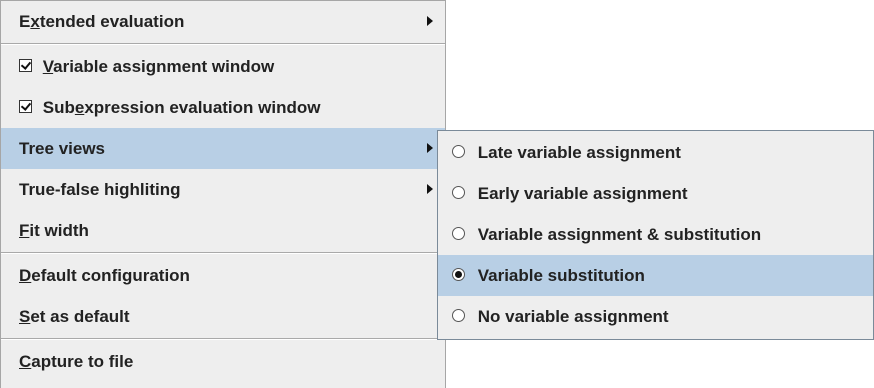 This screenshot has width=874, height=388. I want to click on radio-item-early-variable-assignment: Early variable assignment, so click(655, 193).